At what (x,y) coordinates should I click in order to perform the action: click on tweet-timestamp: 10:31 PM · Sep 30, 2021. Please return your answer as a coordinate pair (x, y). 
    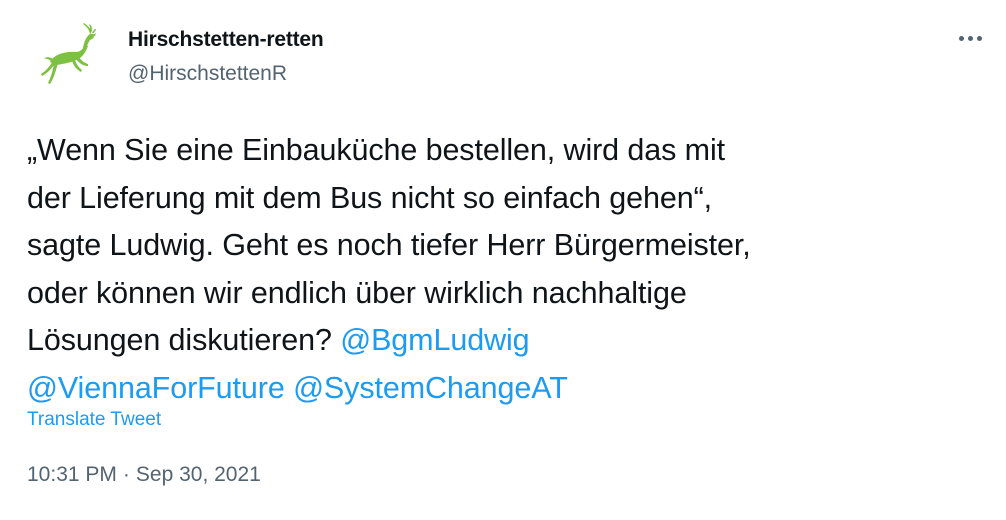
    Looking at the image, I should click on (144, 475).